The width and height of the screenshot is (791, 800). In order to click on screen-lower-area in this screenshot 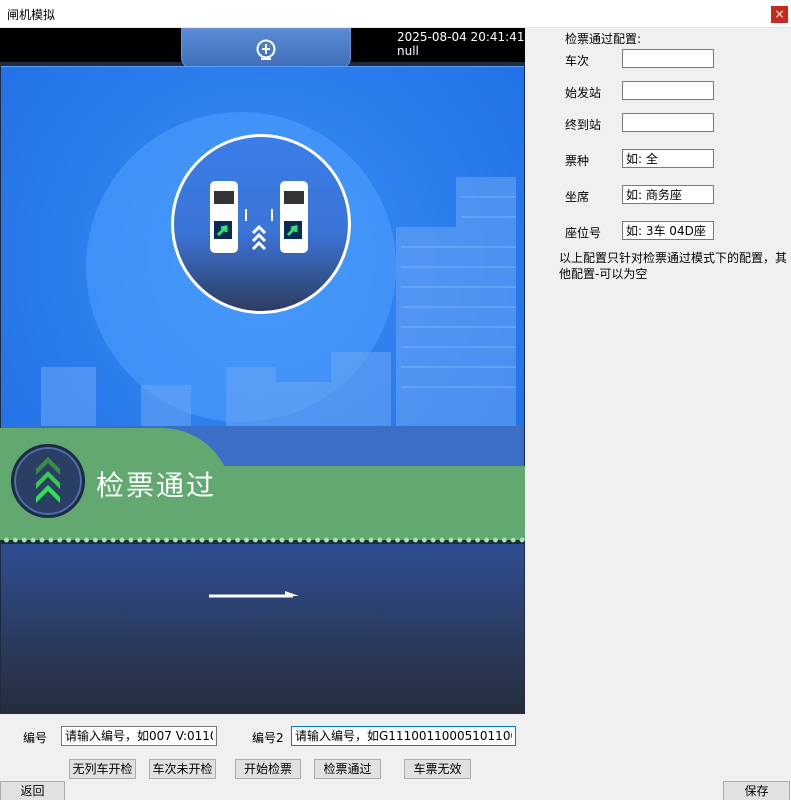, I will do `click(262, 629)`.